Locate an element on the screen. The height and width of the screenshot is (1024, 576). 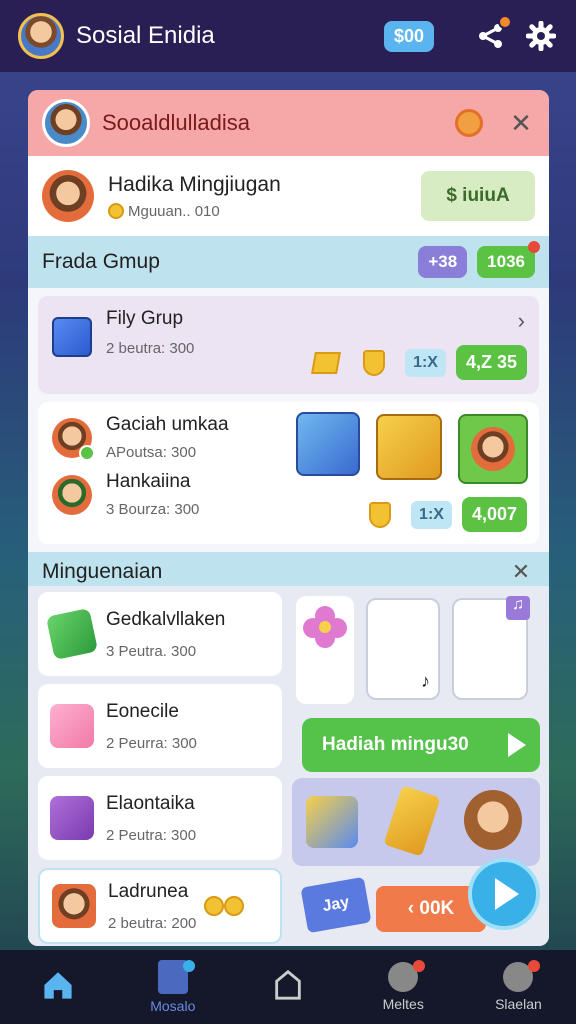
list-item-text: Eonecile 2 Peurra: 300 is located at coordinates (151, 726).